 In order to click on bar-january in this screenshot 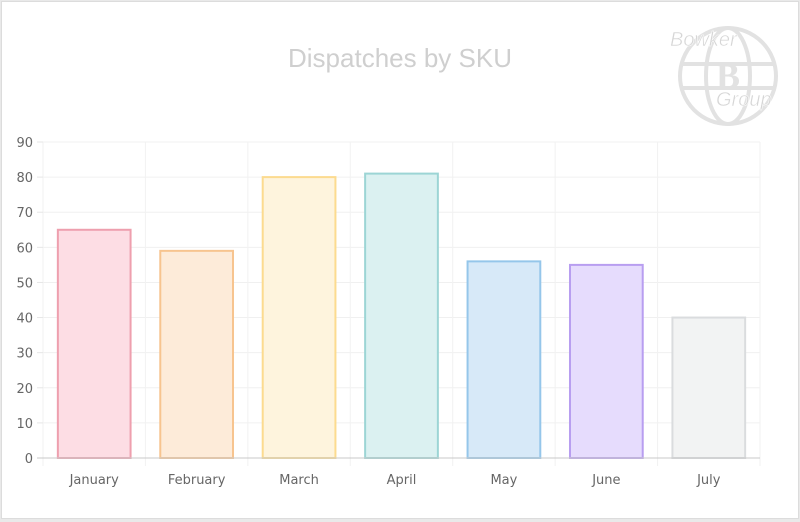, I will do `click(94, 343)`.